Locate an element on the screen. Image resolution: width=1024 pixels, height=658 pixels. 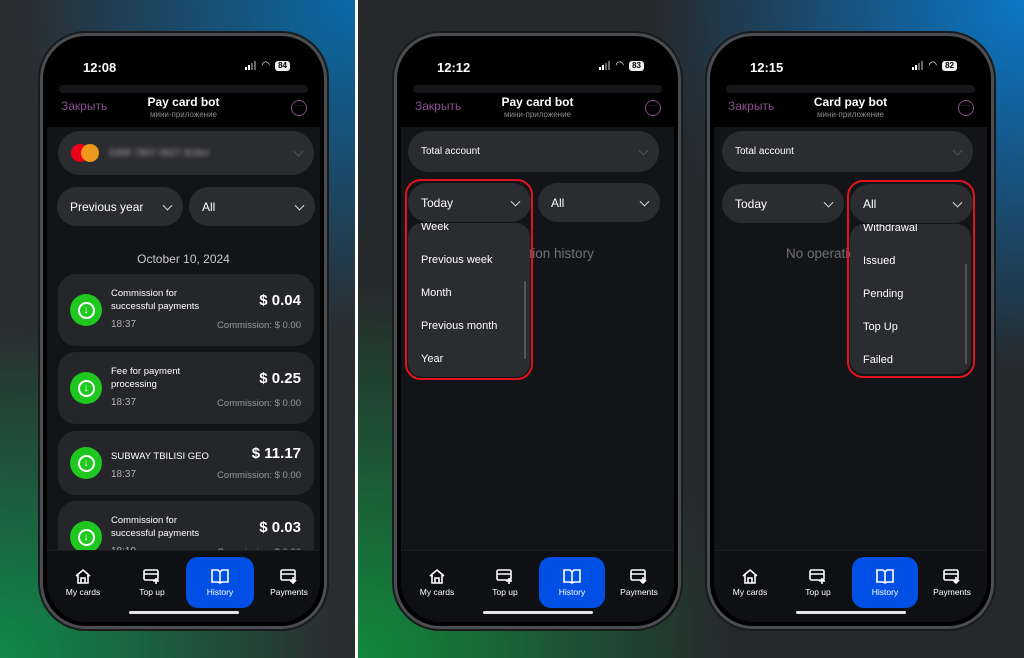
transaction-amount: $ 0.25 is located at coordinates (280, 378).